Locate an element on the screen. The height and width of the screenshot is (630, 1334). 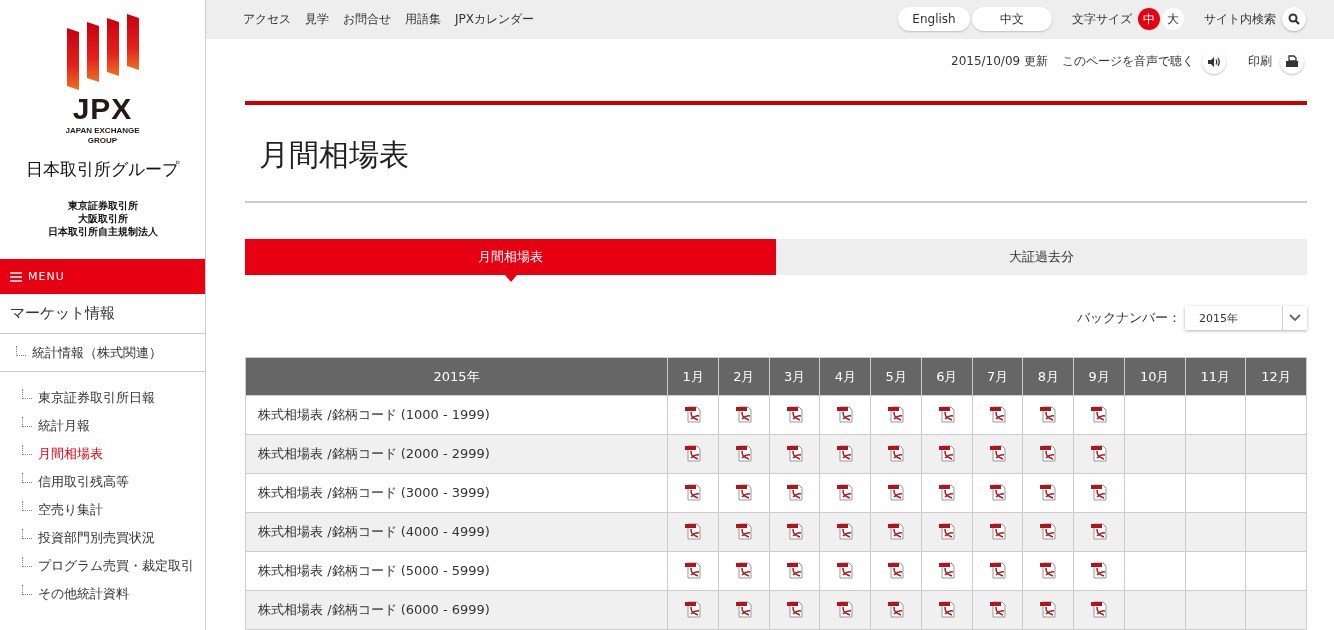
nav-link: JPXカレンダー is located at coordinates (494, 19).